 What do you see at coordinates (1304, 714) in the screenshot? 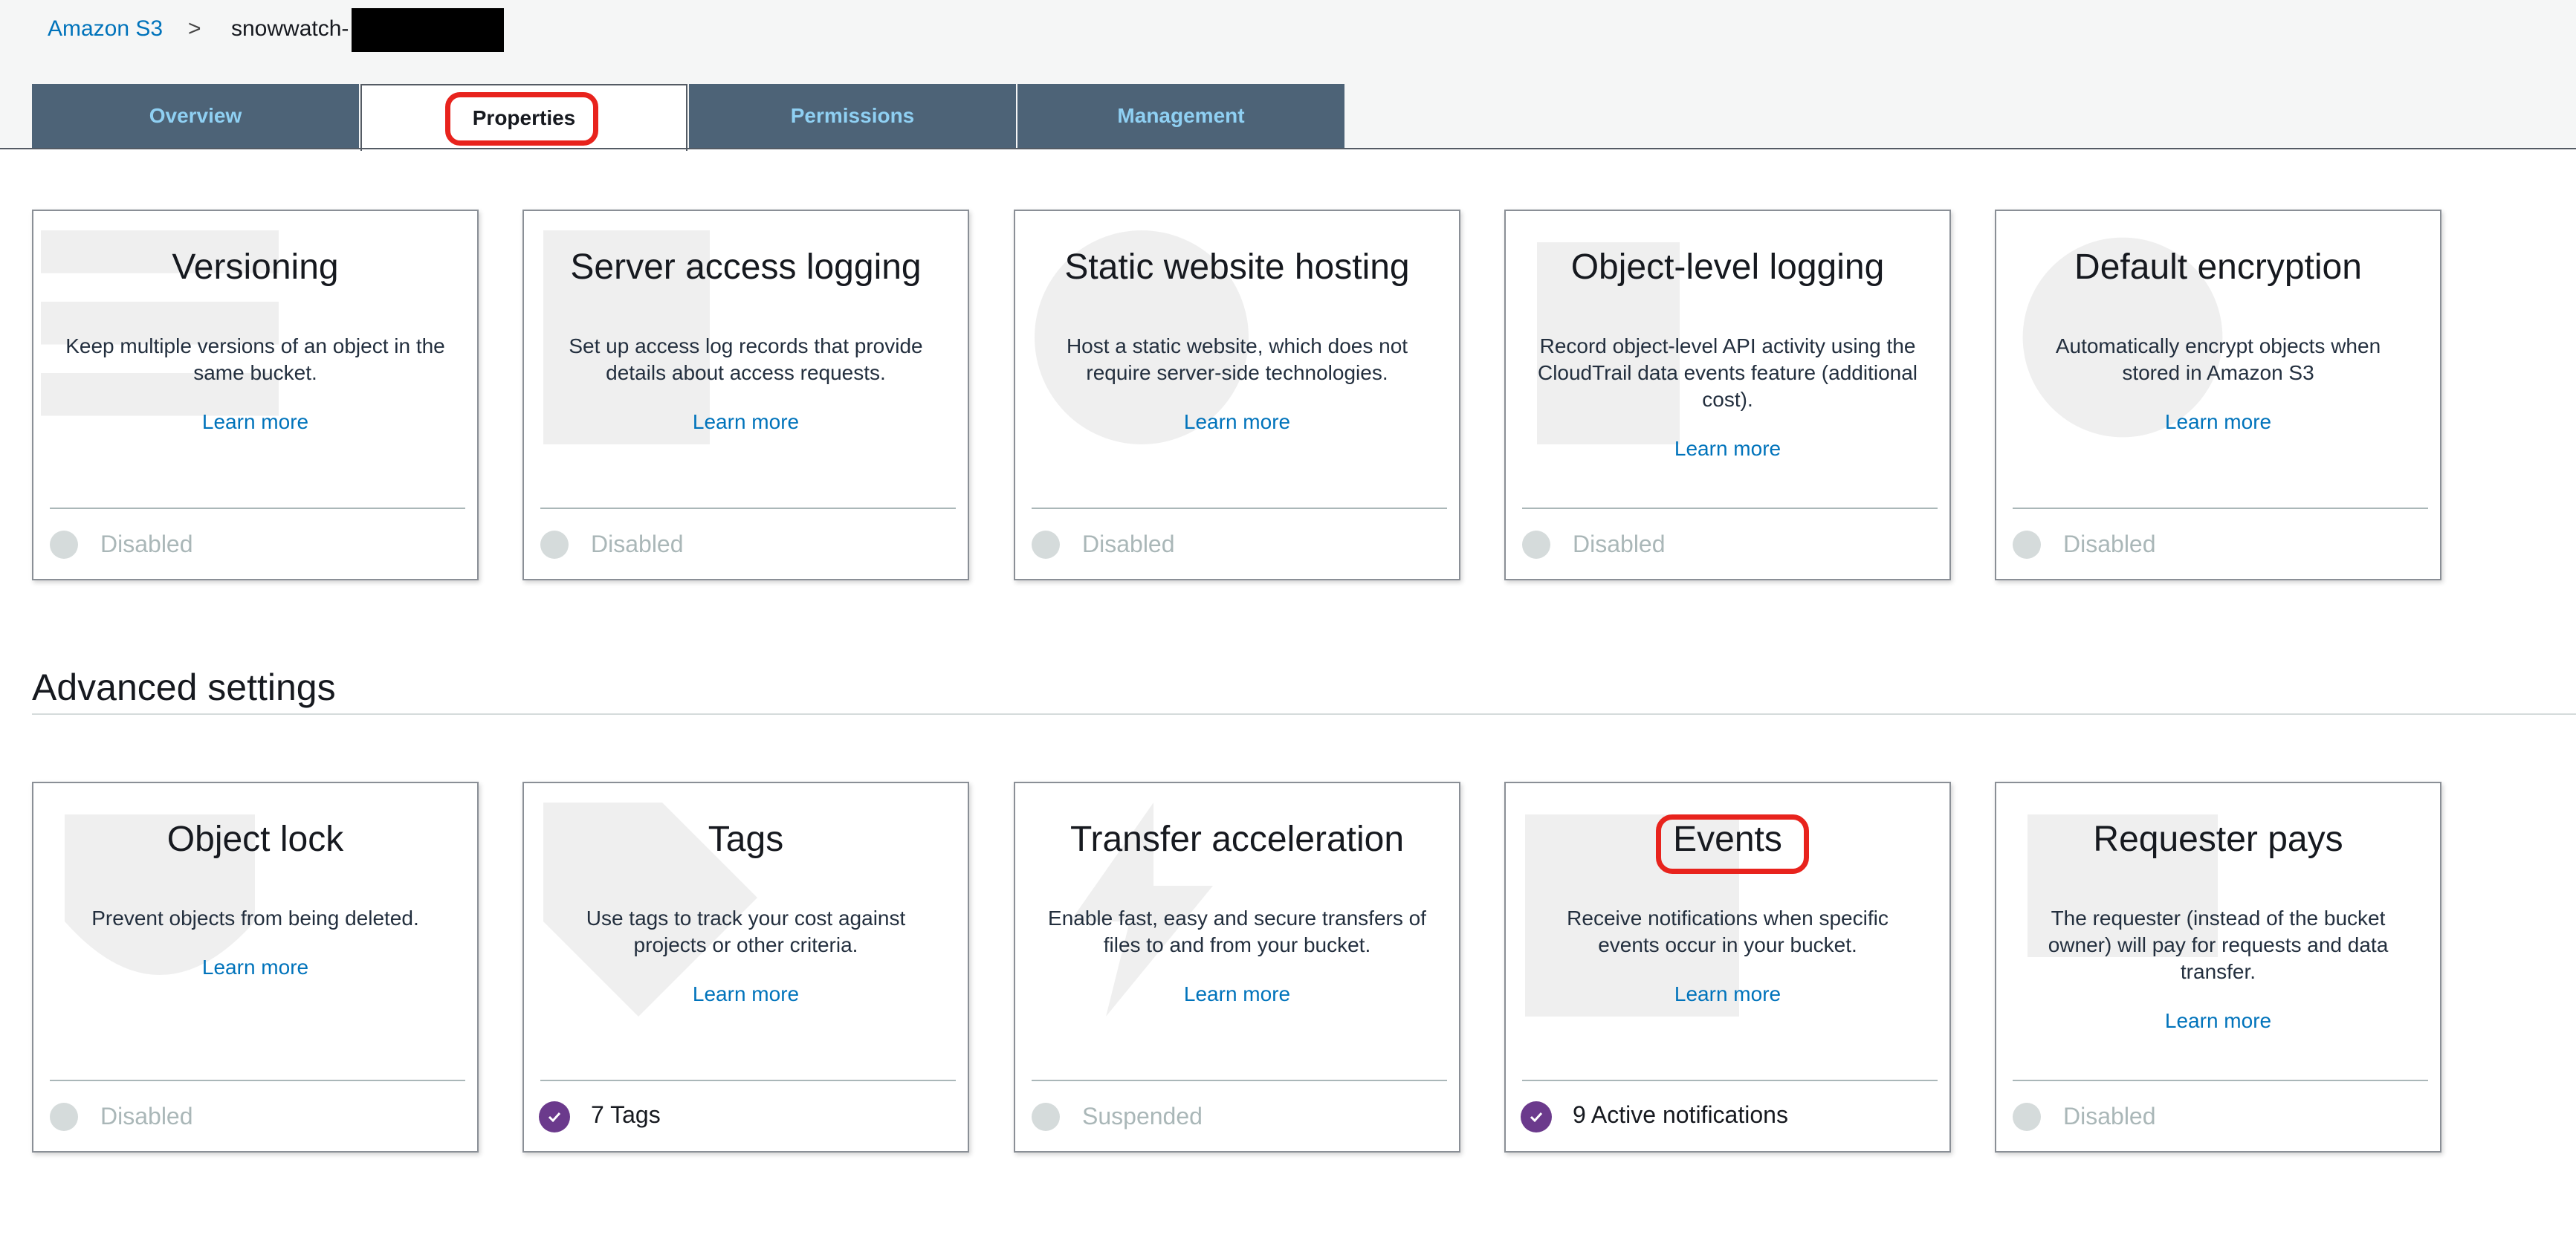
I see `section-divider` at bounding box center [1304, 714].